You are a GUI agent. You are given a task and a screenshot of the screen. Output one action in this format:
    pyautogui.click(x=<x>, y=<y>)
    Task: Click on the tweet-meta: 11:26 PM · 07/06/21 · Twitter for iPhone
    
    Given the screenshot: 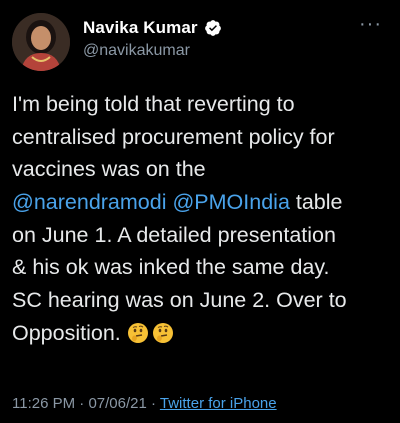 What is the action you would take?
    pyautogui.click(x=144, y=403)
    